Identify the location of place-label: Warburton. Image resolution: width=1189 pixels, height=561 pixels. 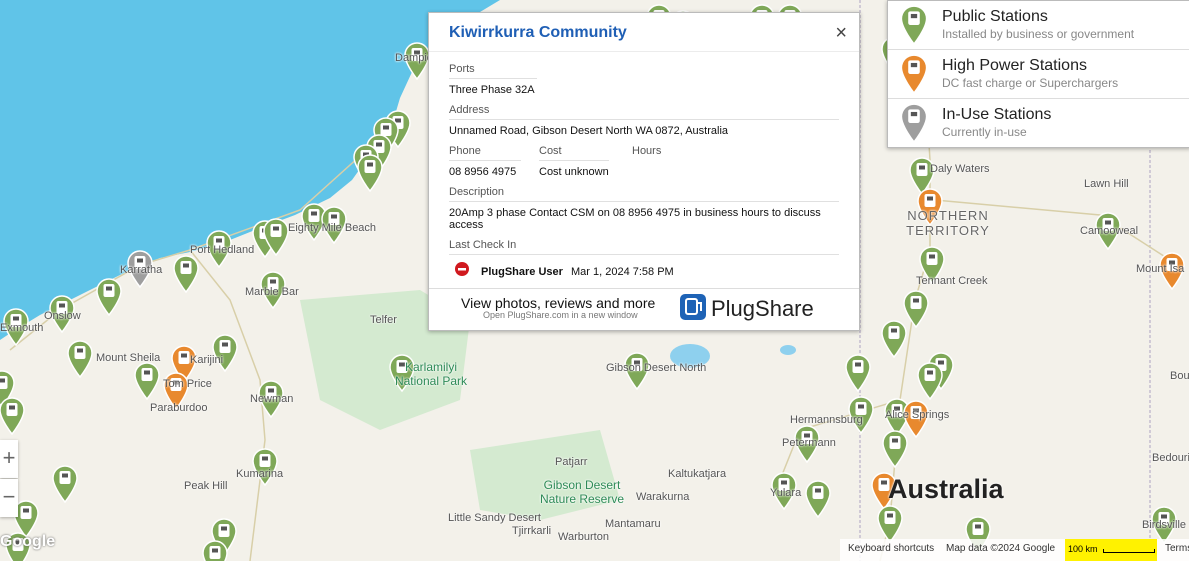
(583, 537).